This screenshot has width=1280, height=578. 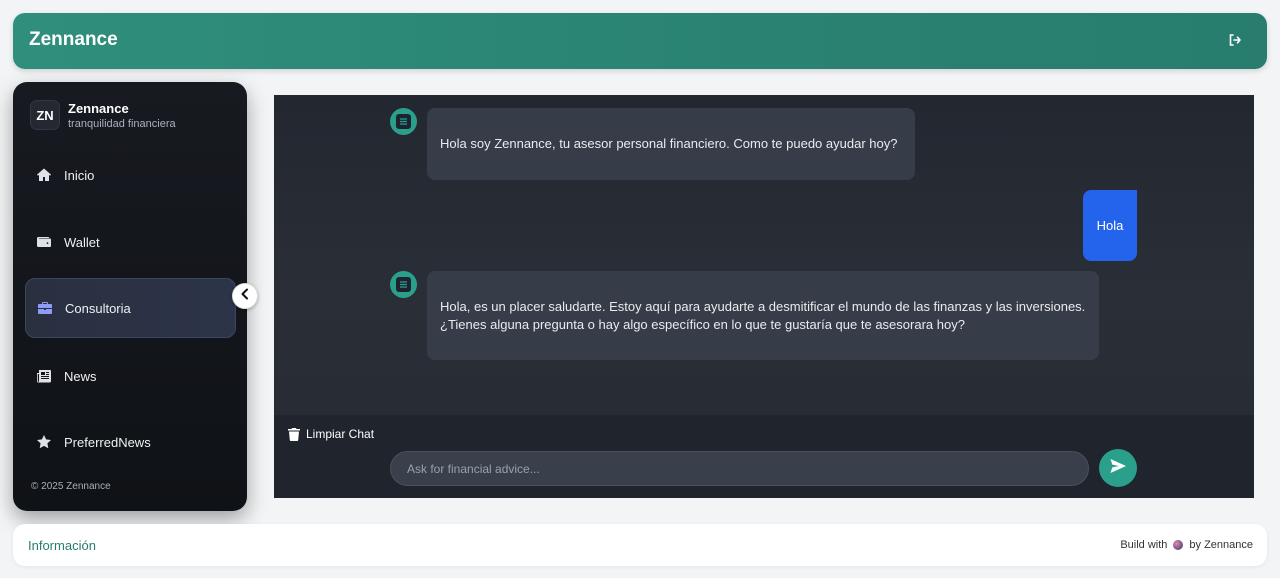 I want to click on heart-icon, so click(x=1178, y=545).